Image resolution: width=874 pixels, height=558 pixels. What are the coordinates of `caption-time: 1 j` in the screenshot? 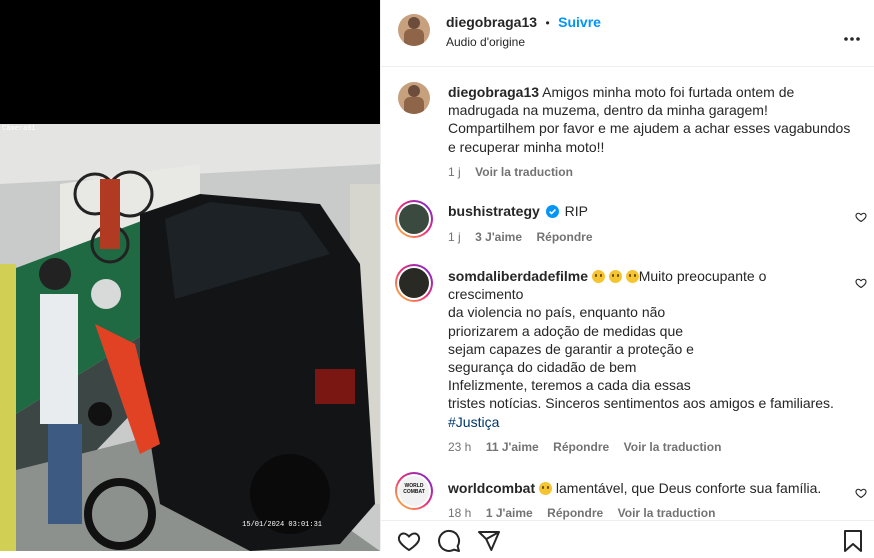 It's located at (454, 172).